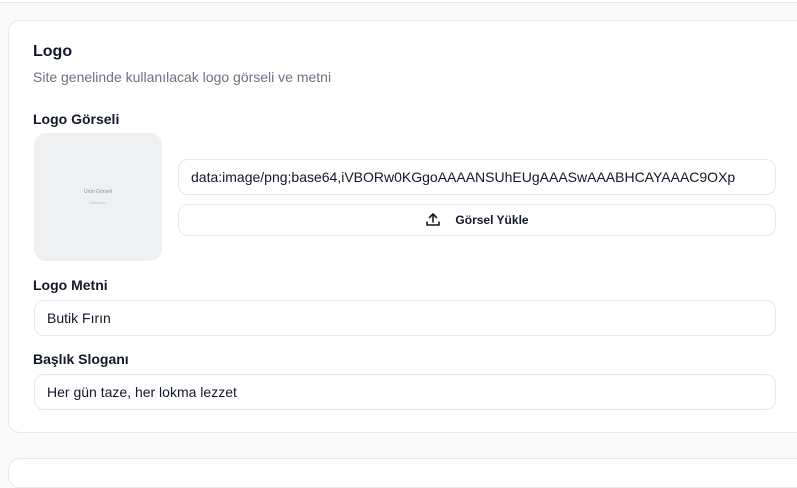 Image resolution: width=797 pixels, height=488 pixels. What do you see at coordinates (76, 119) in the screenshot?
I see `logo-image-label: Logo Görseli` at bounding box center [76, 119].